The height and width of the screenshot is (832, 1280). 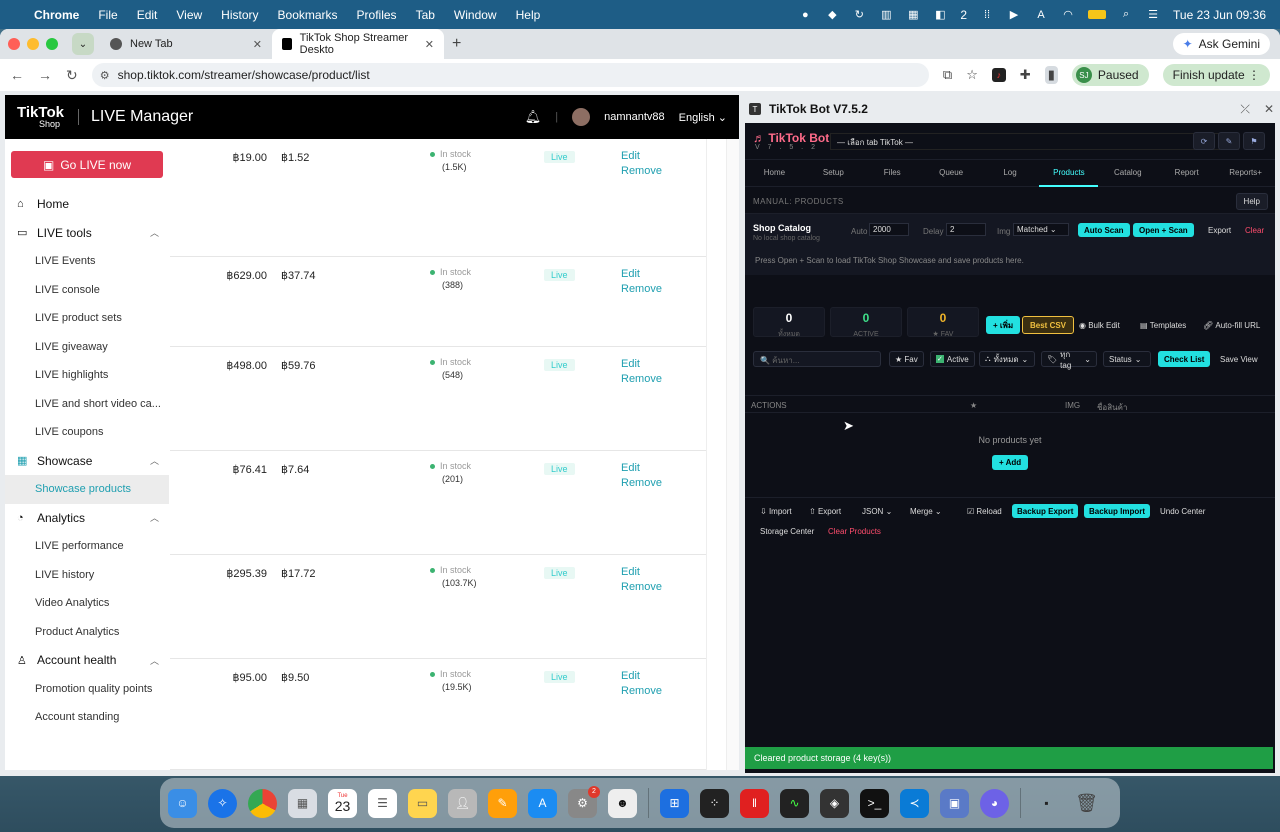 What do you see at coordinates (14, 44) in the screenshot?
I see `close-window-button` at bounding box center [14, 44].